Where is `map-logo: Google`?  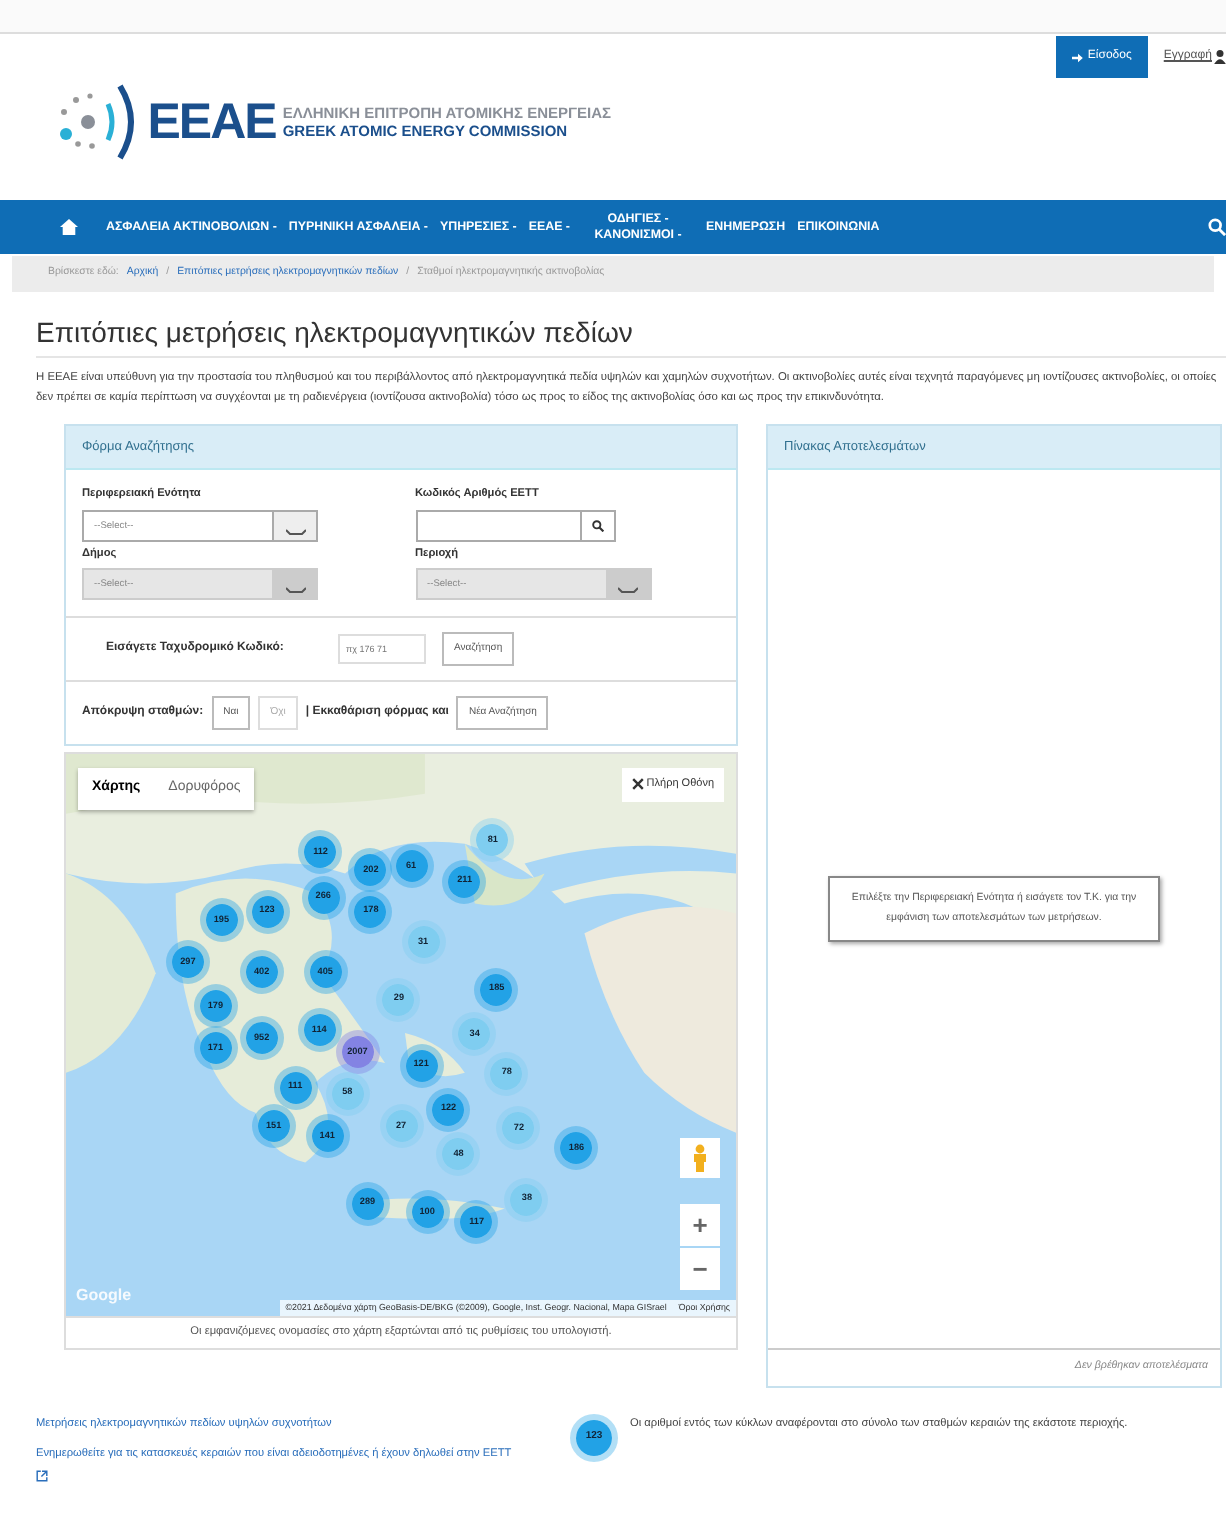 map-logo: Google is located at coordinates (104, 1296).